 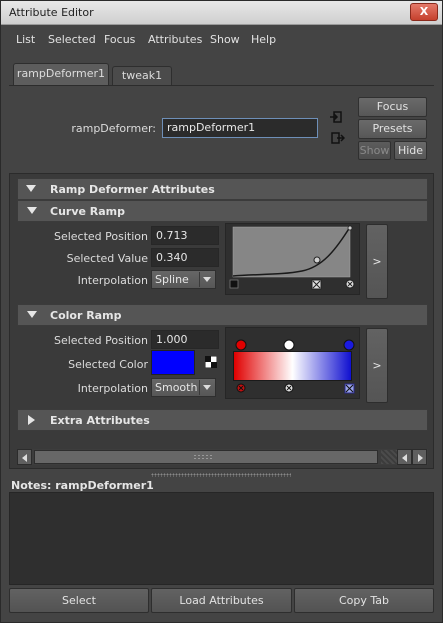 I want to click on menu-show: Show, so click(x=225, y=39).